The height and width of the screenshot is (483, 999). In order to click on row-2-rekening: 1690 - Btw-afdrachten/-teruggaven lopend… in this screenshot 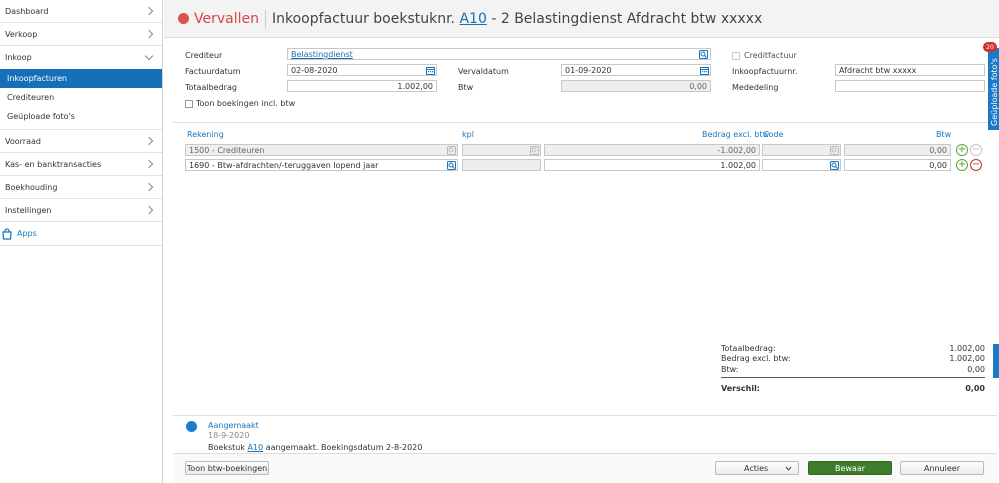, I will do `click(321, 165)`.